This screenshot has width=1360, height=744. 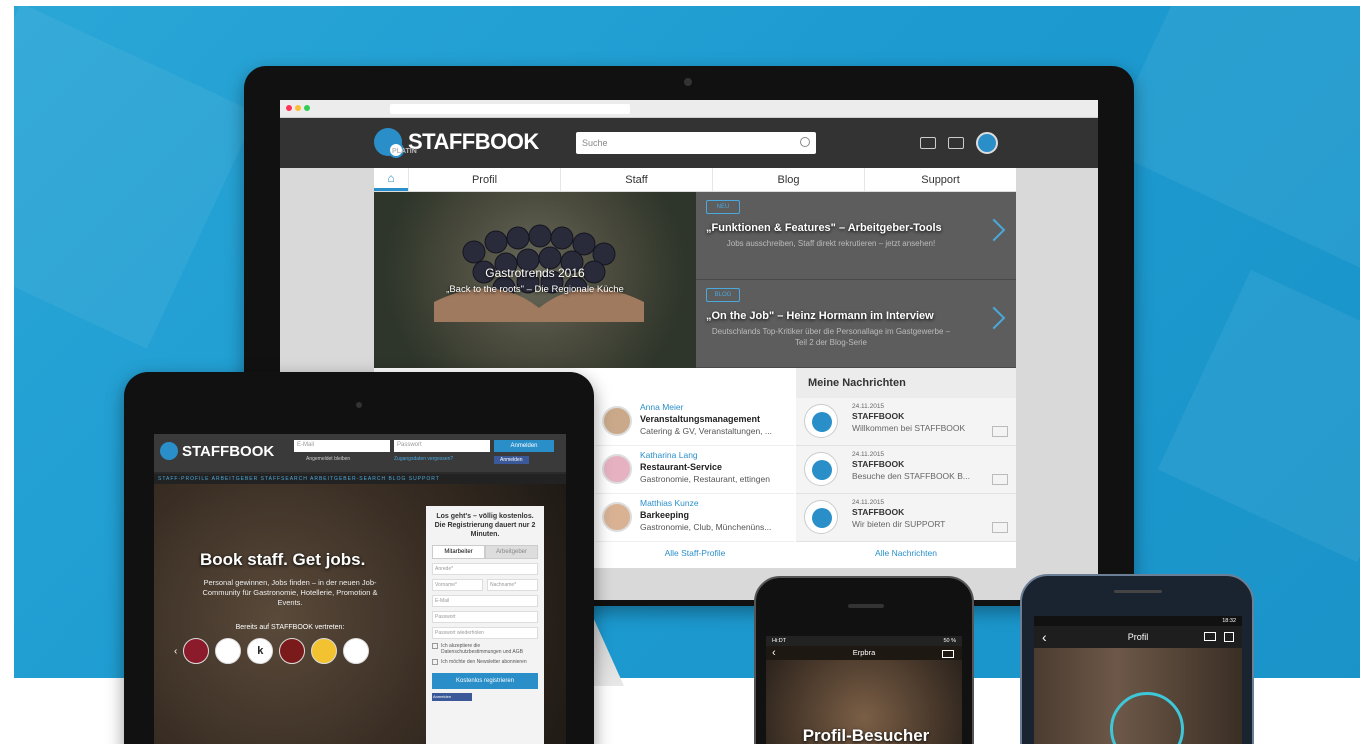 I want to click on password-field: Passwort, so click(x=485, y=617).